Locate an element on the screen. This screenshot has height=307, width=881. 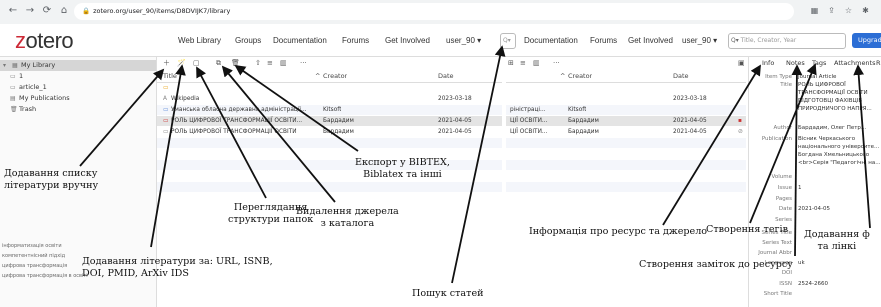
arrow-delete-source is located at coordinates (278, 134).